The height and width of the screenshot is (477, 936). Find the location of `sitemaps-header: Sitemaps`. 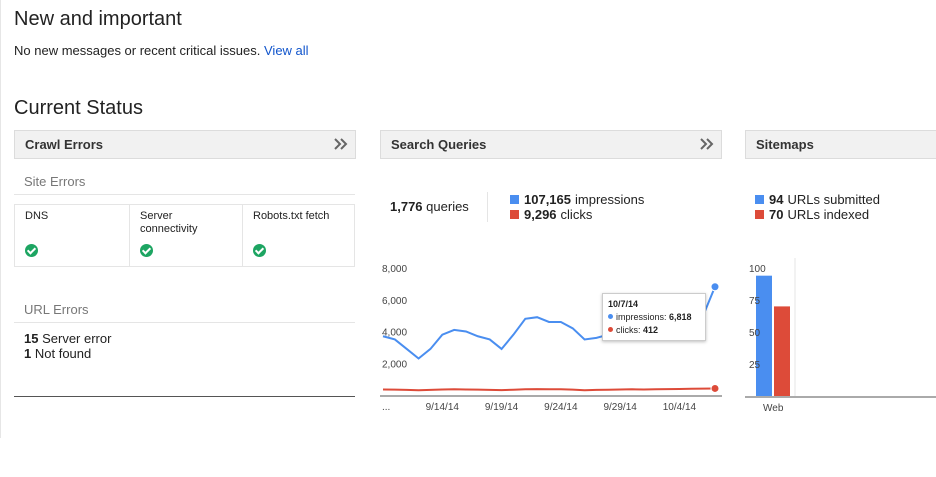

sitemaps-header: Sitemaps is located at coordinates (840, 144).